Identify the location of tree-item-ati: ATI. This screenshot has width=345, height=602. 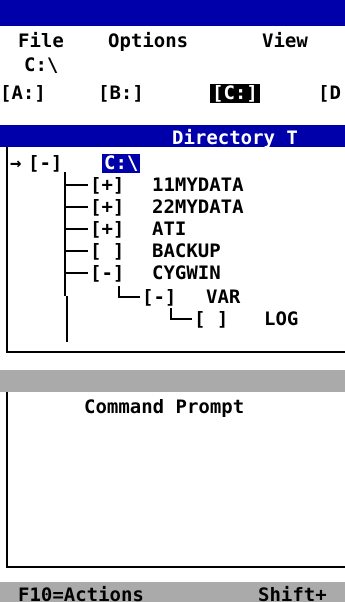
(169, 229).